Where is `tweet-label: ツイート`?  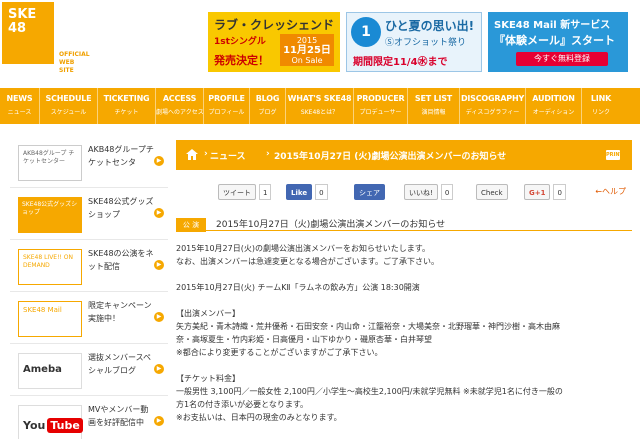 tweet-label: ツイート is located at coordinates (237, 192).